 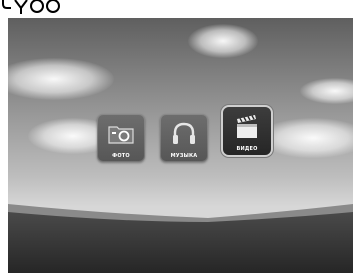 What do you see at coordinates (247, 126) in the screenshot?
I see `clapperboard-icon` at bounding box center [247, 126].